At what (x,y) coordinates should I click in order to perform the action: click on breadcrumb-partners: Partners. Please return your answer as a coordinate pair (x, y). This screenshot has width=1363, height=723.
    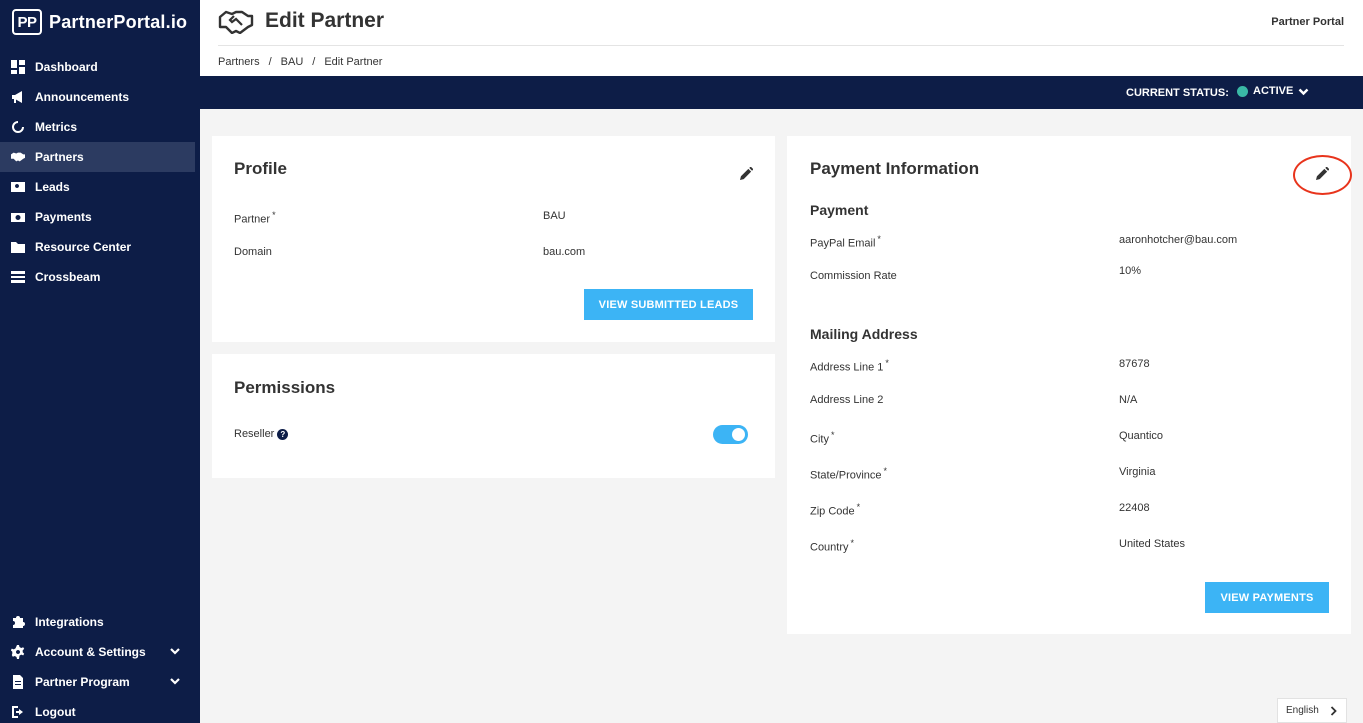
    Looking at the image, I should click on (239, 62).